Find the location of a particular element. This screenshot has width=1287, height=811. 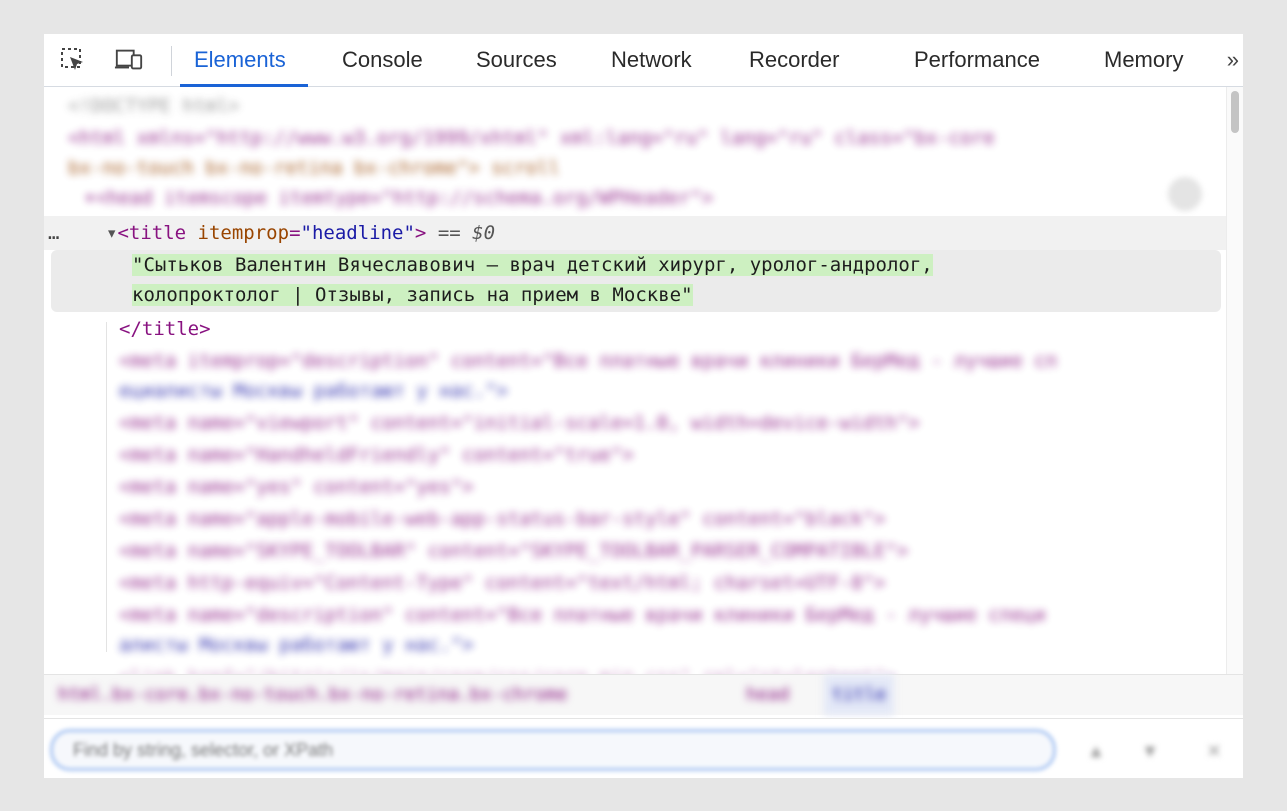

attribute-name: itemprop is located at coordinates (243, 233).